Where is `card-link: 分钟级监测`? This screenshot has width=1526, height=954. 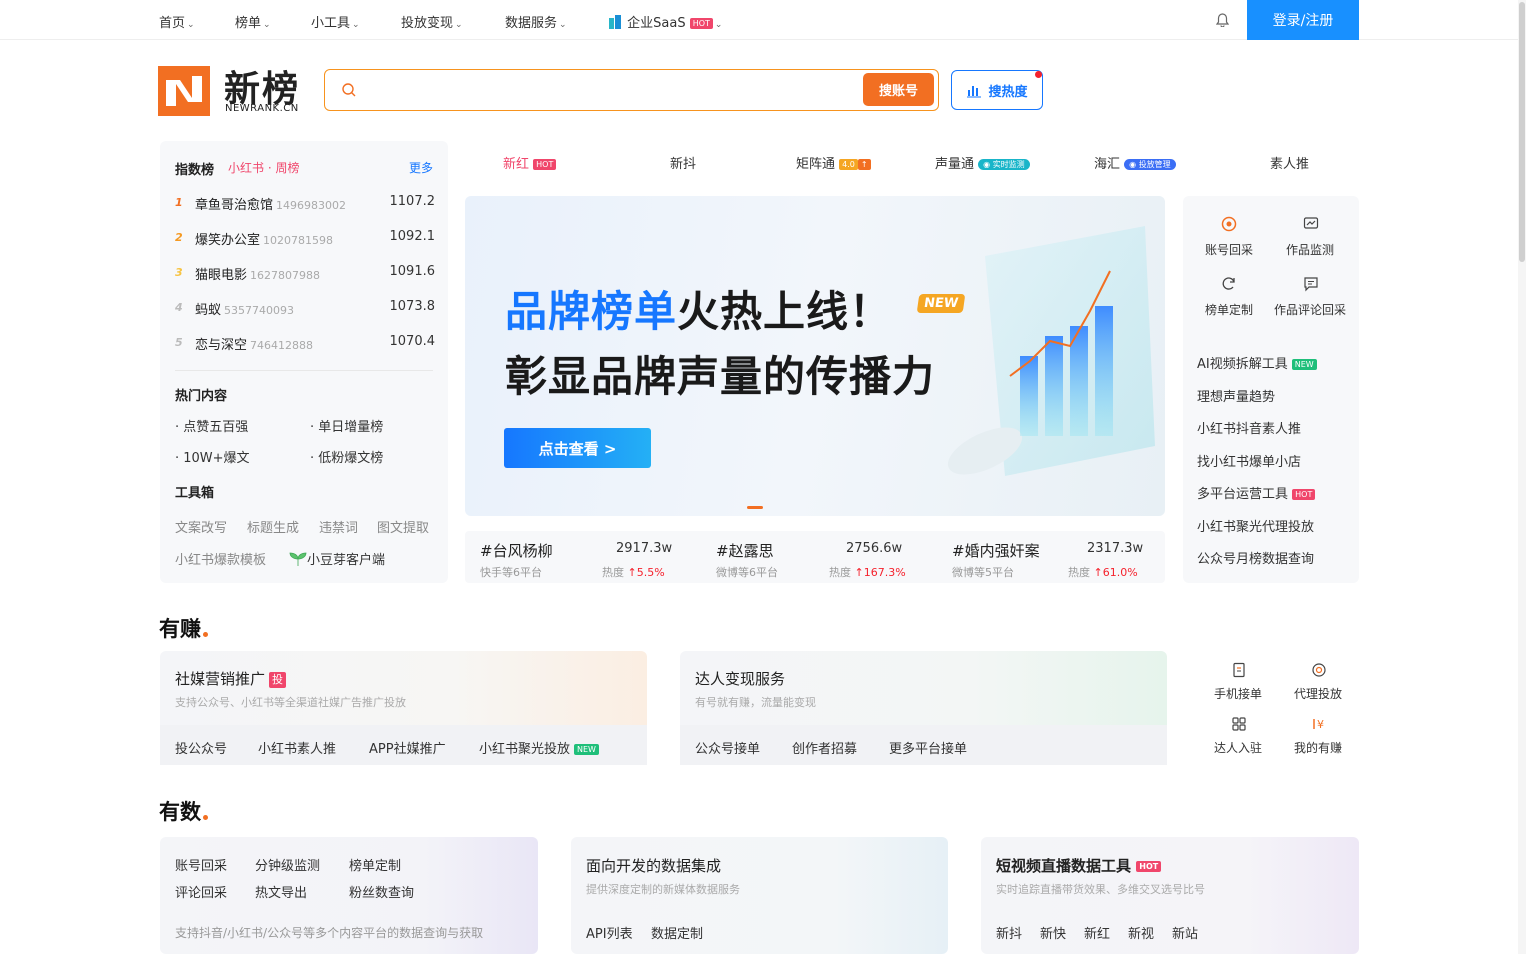 card-link: 分钟级监测 is located at coordinates (287, 864).